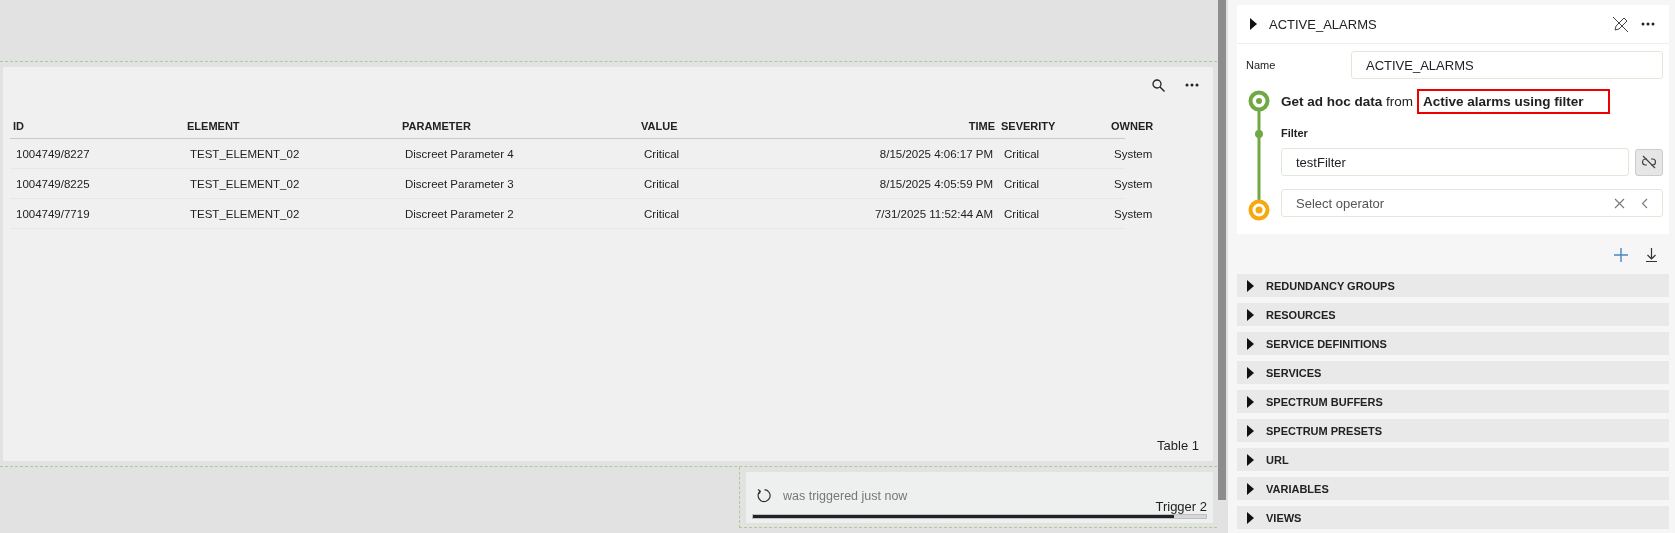 The height and width of the screenshot is (533, 1675). What do you see at coordinates (1277, 459) in the screenshot?
I see `section-title: URL` at bounding box center [1277, 459].